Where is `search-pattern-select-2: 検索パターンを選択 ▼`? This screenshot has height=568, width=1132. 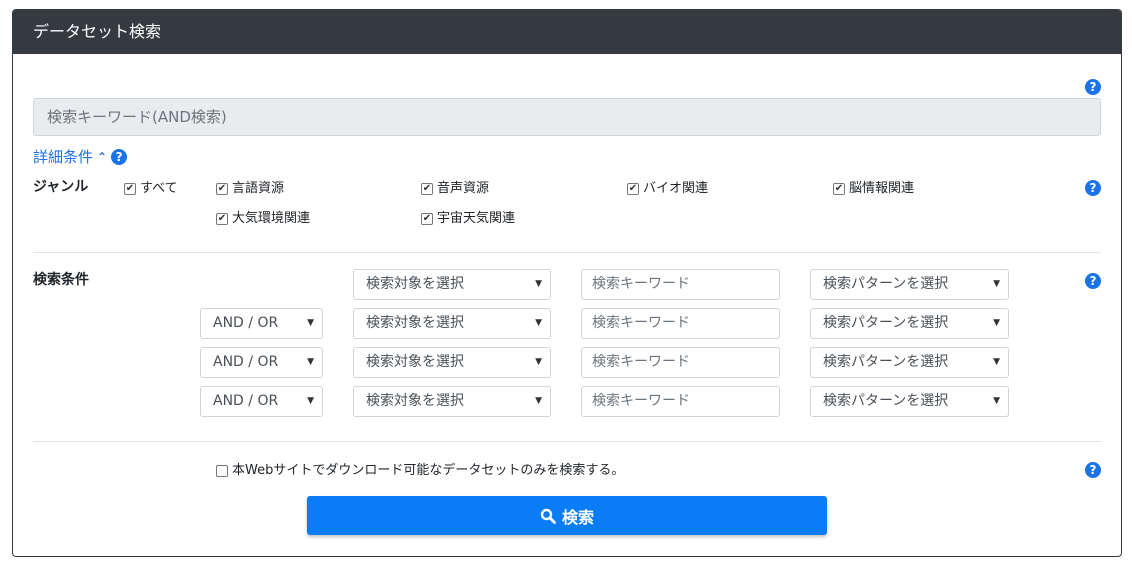
search-pattern-select-2: 検索パターンを選択 ▼ is located at coordinates (909, 323).